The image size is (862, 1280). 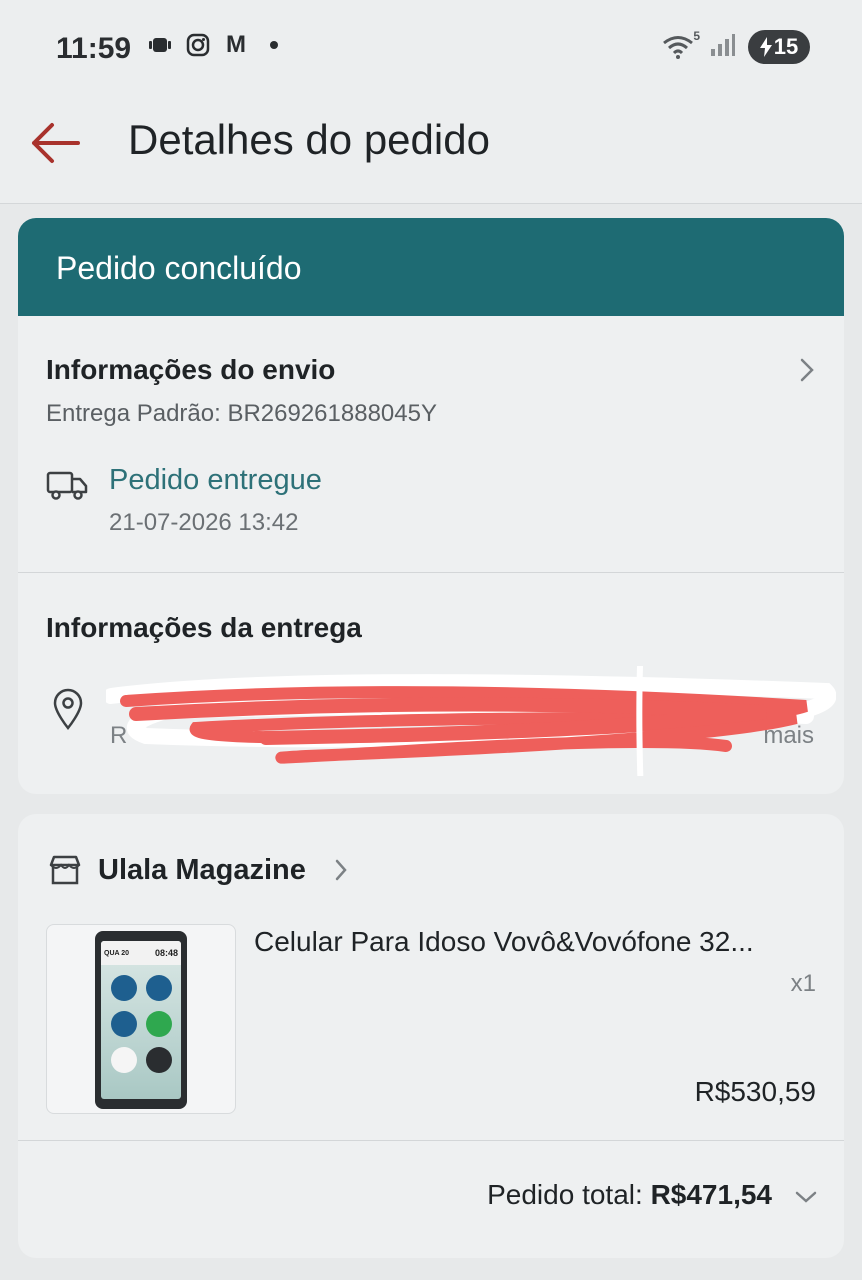 I want to click on wifi-label: 5, so click(x=696, y=36).